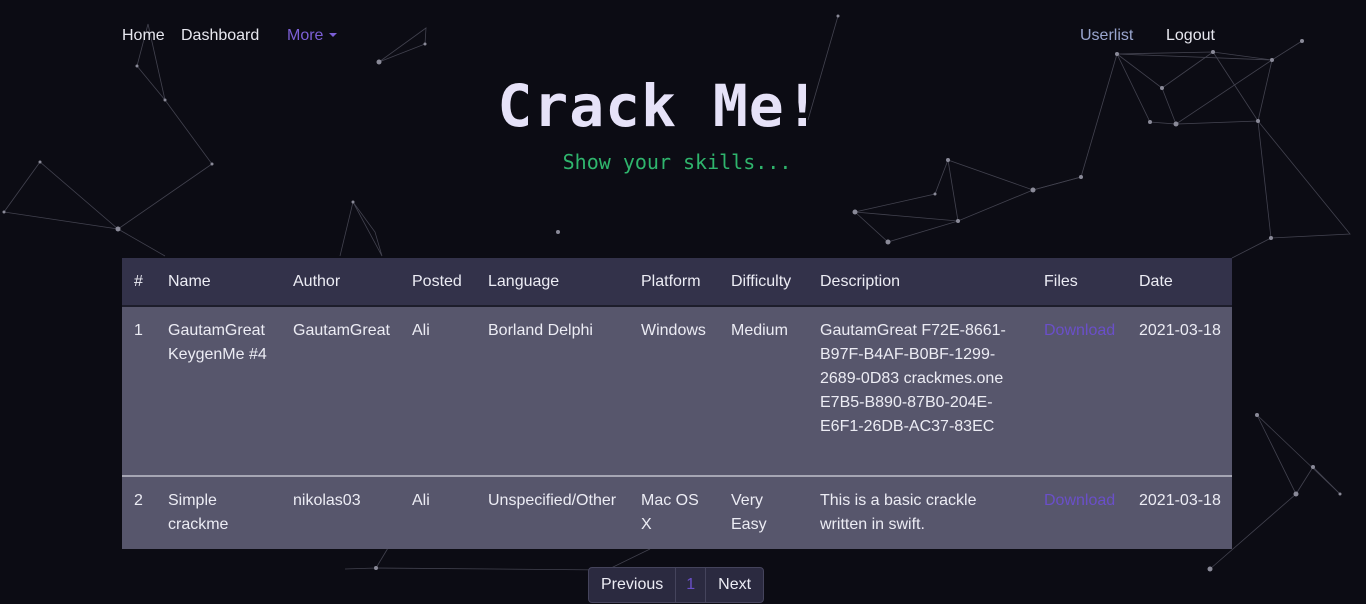  I want to click on col-header-description: Description, so click(920, 282).